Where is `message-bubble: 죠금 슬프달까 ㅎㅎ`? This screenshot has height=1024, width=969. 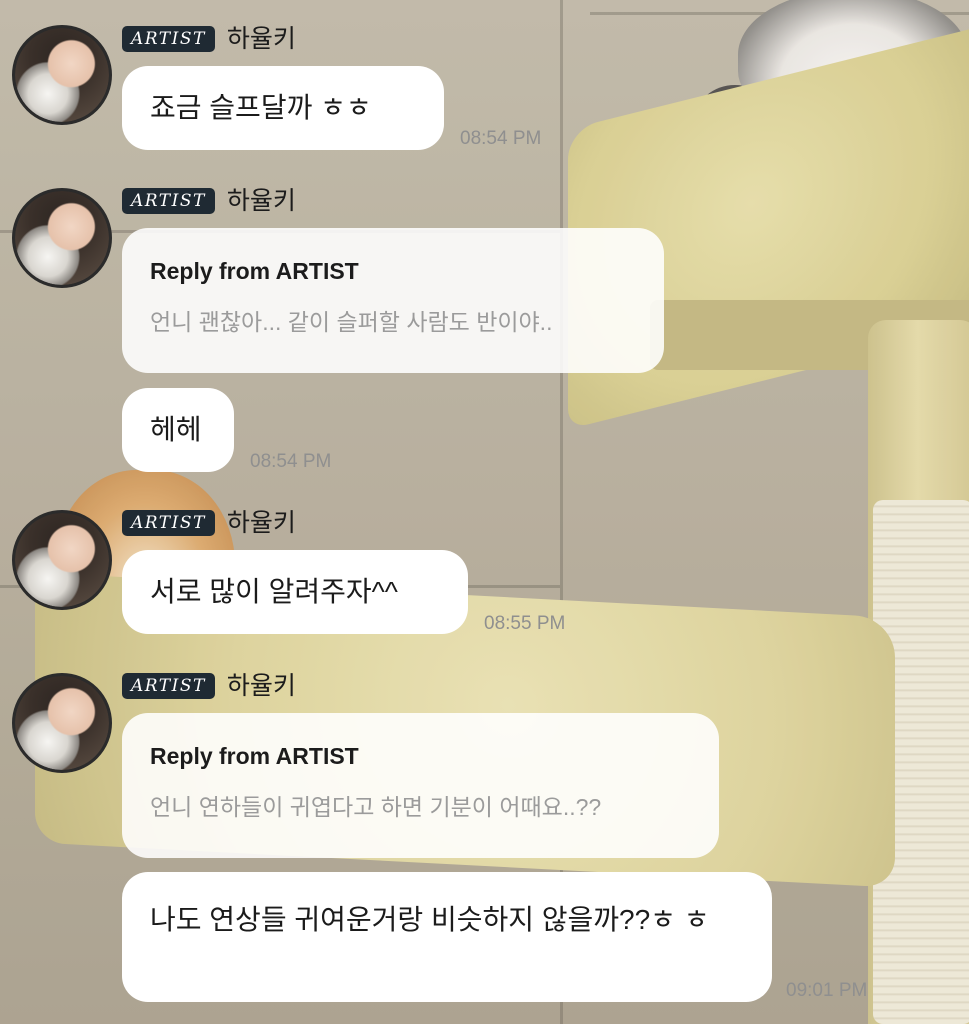 message-bubble: 죠금 슬프달까 ㅎㅎ is located at coordinates (283, 108).